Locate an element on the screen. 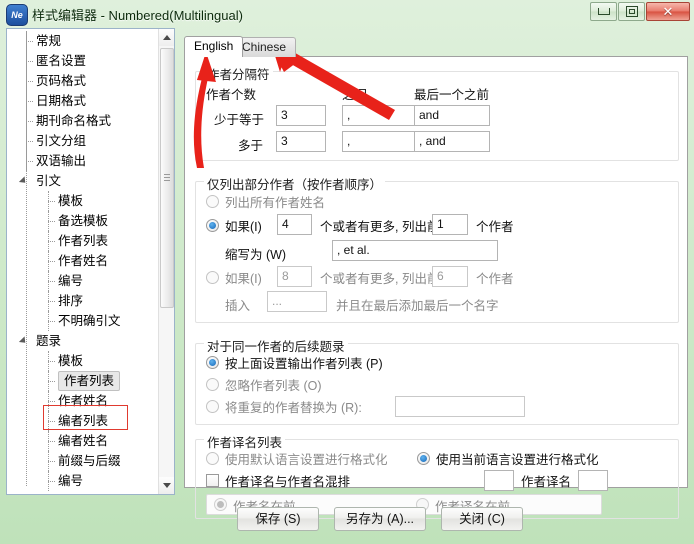  sidebar-item-11: 作者姓名 is located at coordinates (82, 261).